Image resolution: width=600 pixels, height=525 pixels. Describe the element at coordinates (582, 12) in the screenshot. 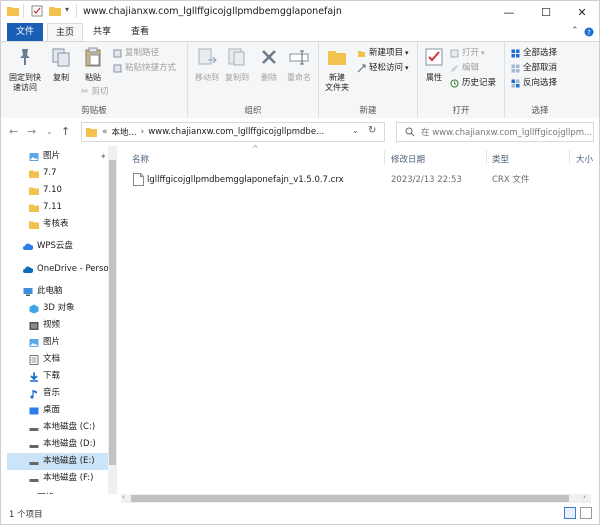

I see `close-button: ✕` at that location.